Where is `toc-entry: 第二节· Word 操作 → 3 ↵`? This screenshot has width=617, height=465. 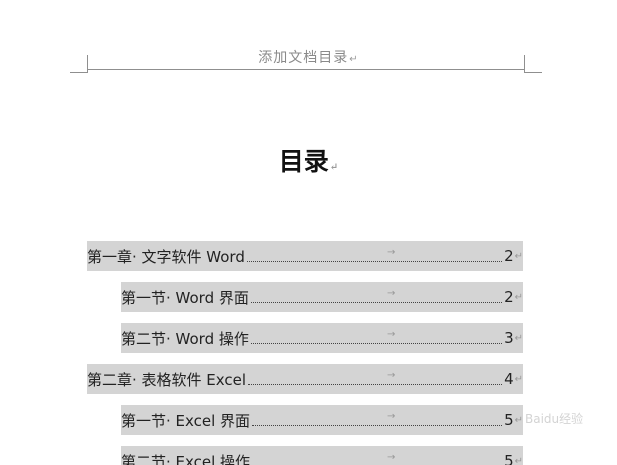
toc-entry: 第二节· Word 操作 → 3 ↵ is located at coordinates (322, 338).